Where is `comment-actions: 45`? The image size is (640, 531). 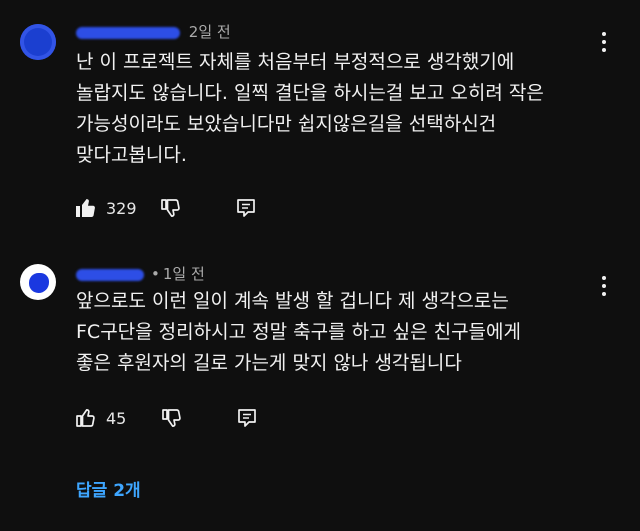
comment-actions: 45 is located at coordinates (166, 418).